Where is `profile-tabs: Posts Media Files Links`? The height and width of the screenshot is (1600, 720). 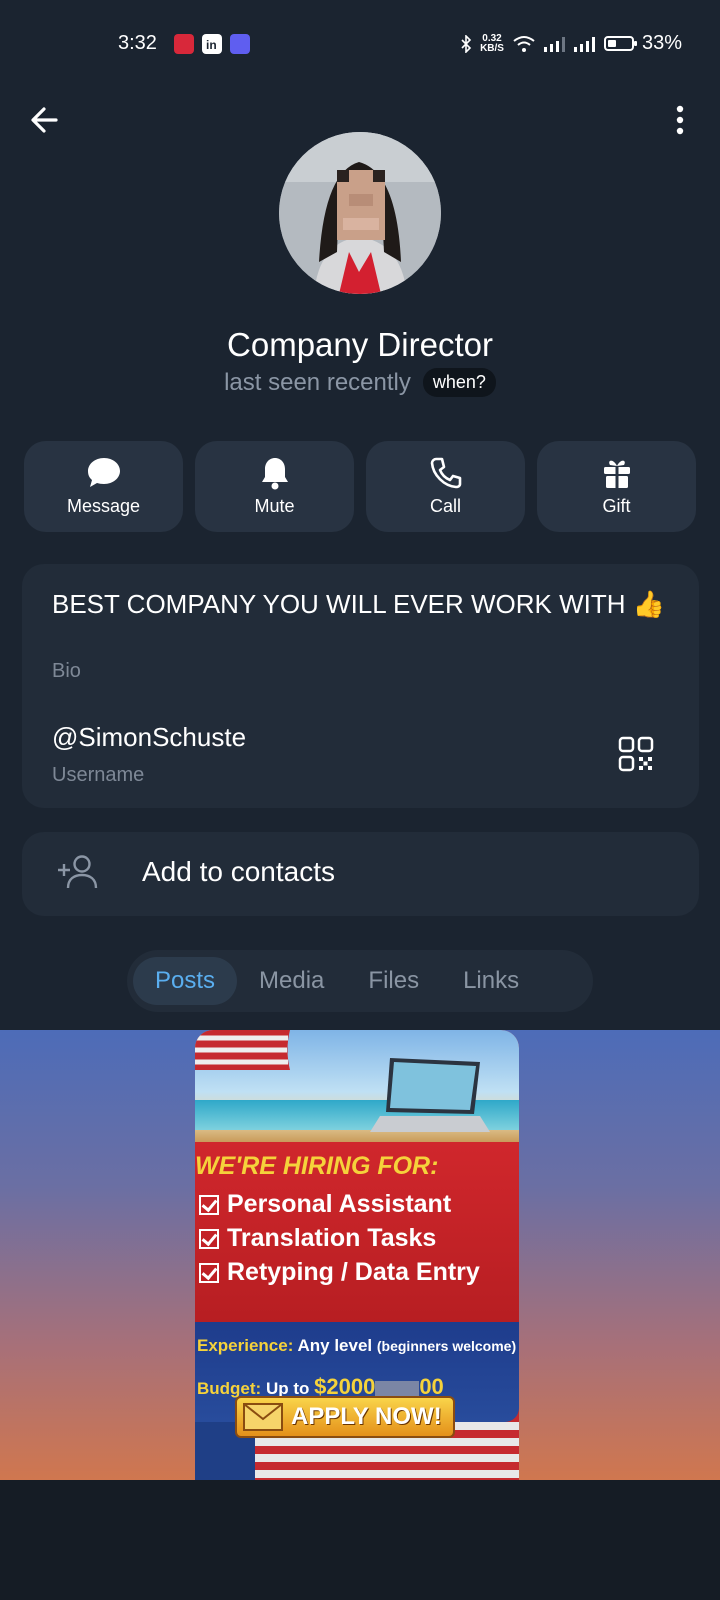 profile-tabs: Posts Media Files Links is located at coordinates (360, 981).